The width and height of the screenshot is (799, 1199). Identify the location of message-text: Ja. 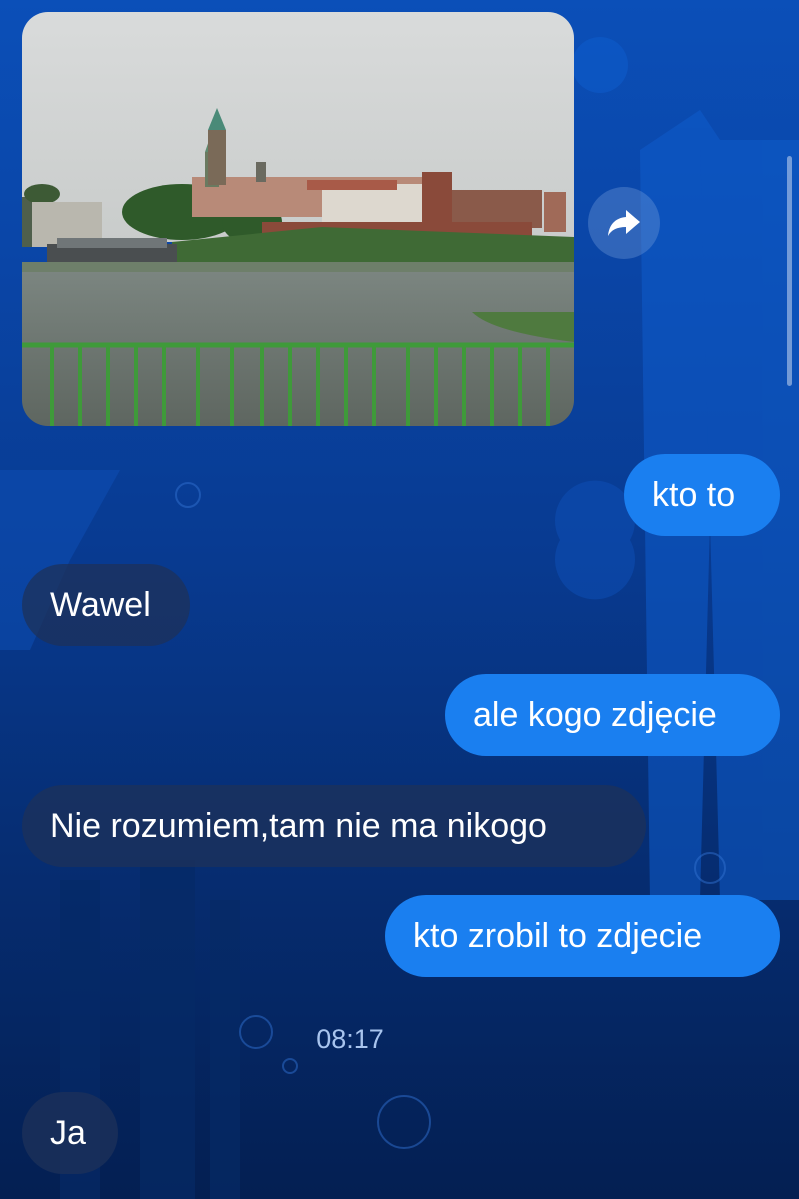
(68, 1132).